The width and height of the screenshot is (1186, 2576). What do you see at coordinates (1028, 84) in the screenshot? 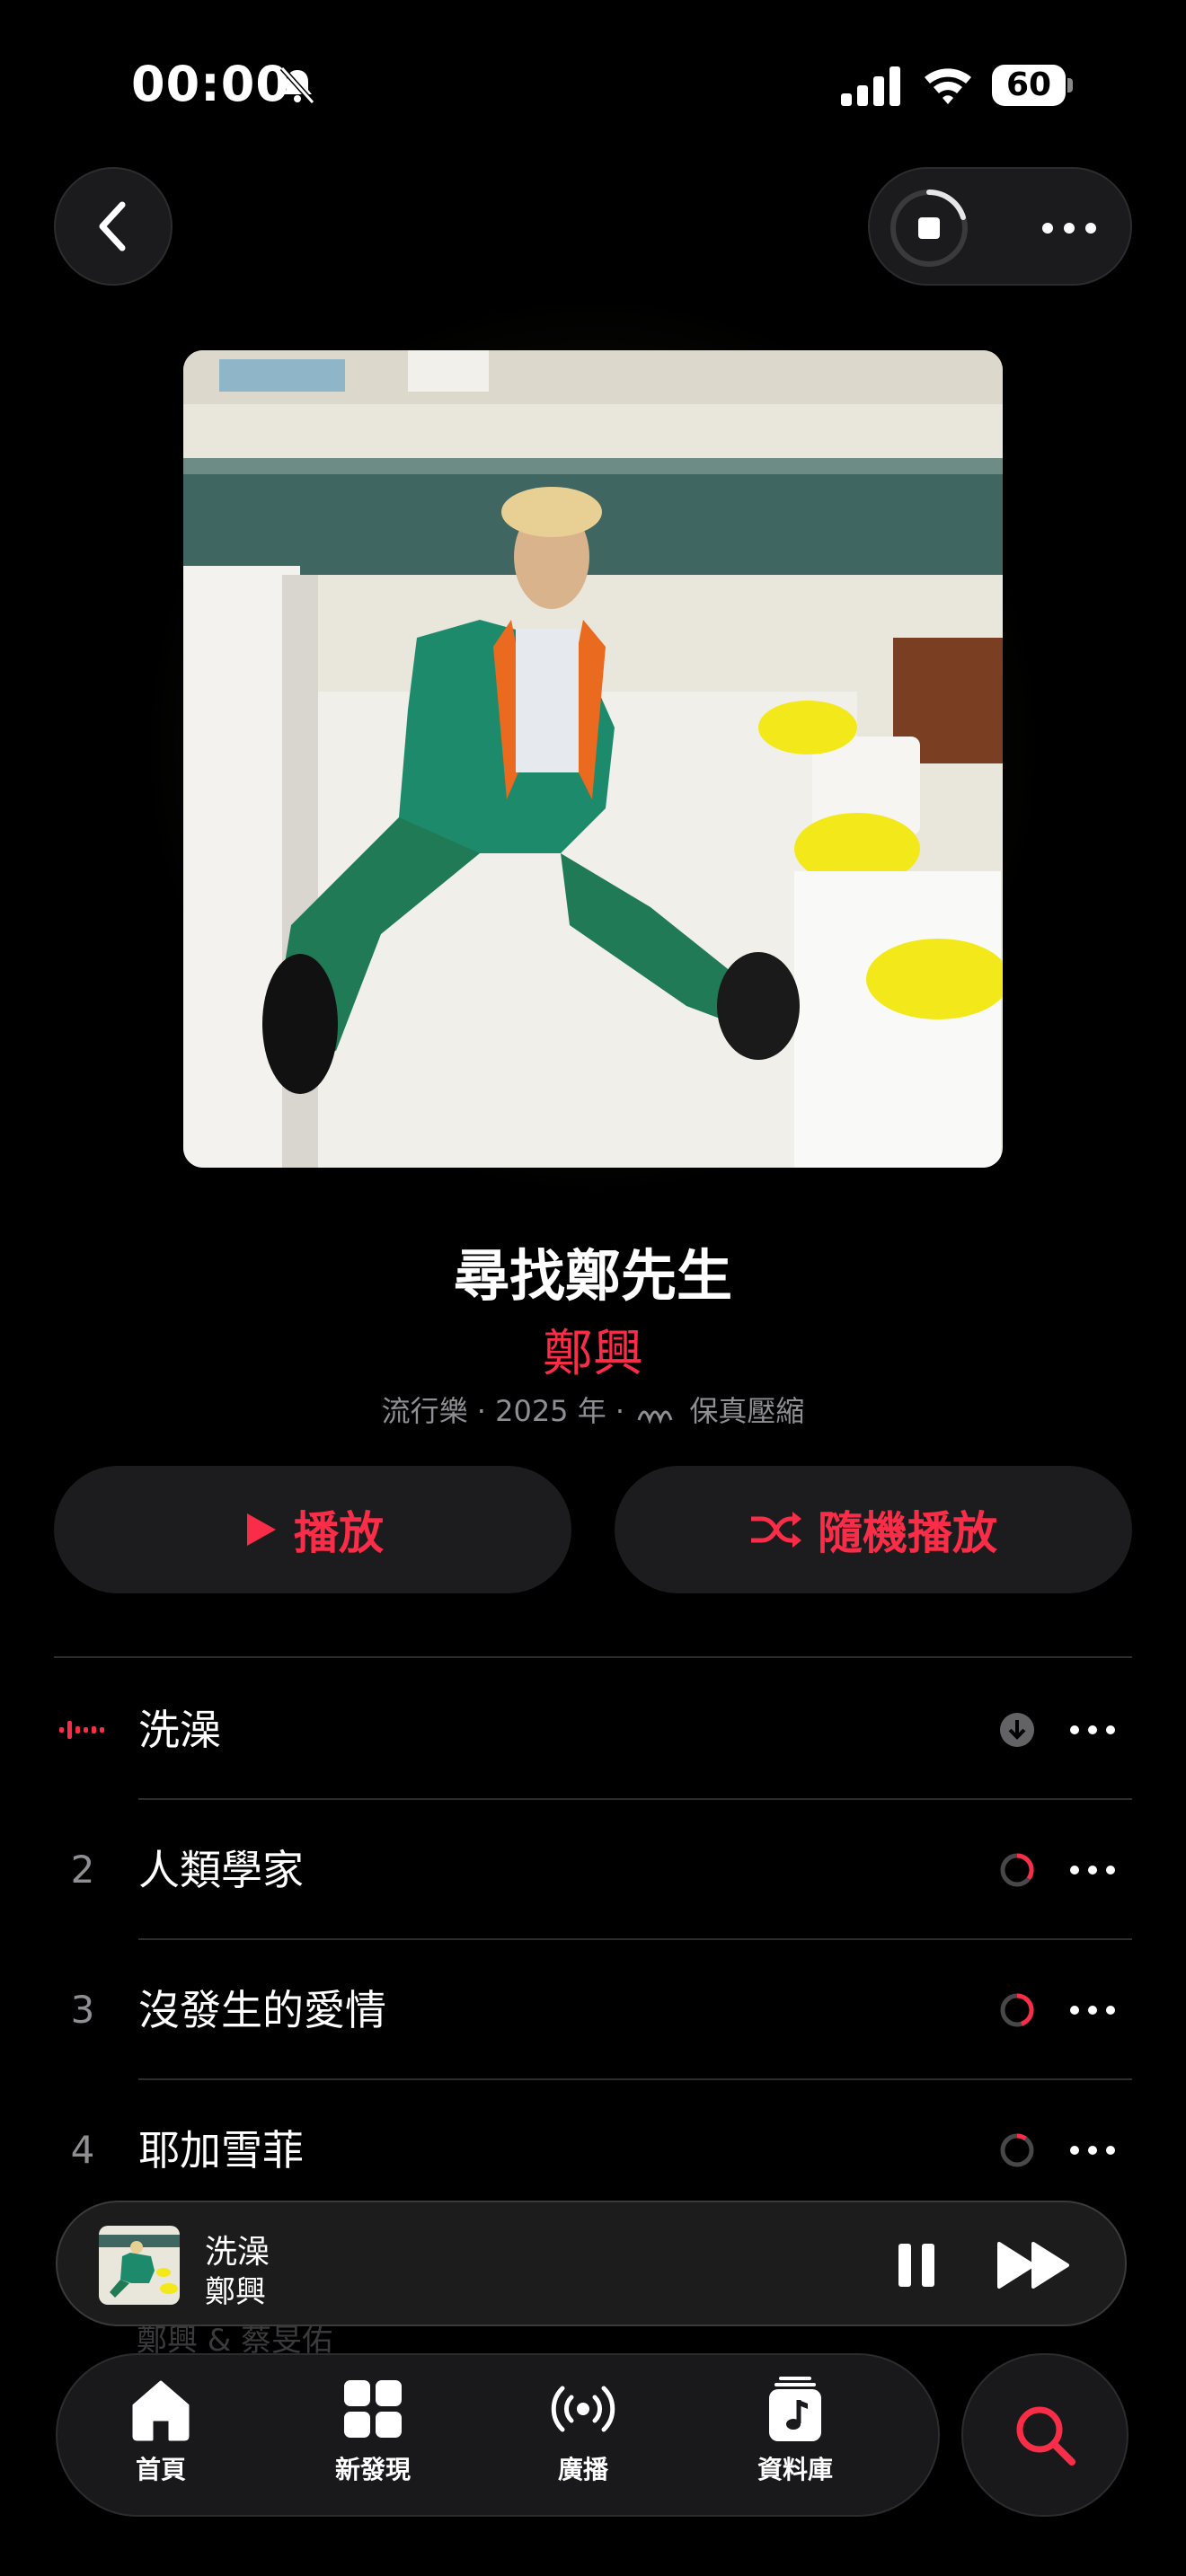
I see `battery-level: 60` at bounding box center [1028, 84].